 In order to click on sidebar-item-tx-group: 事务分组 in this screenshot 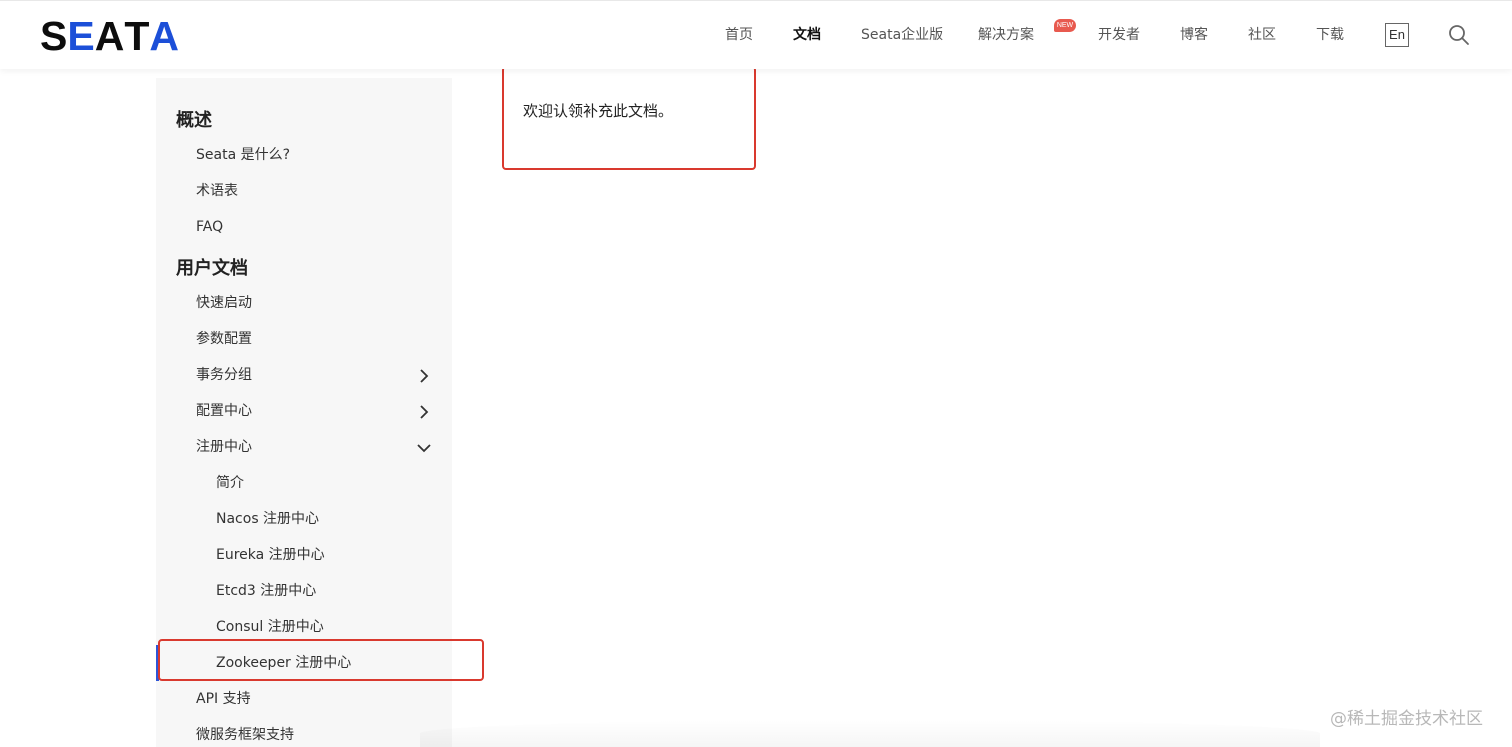, I will do `click(224, 375)`.